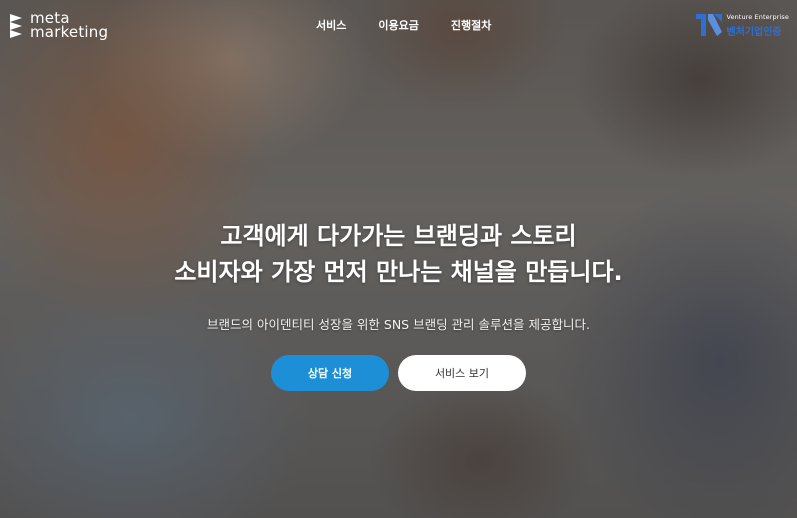 The height and width of the screenshot is (518, 797). What do you see at coordinates (69, 32) in the screenshot?
I see `logo-text-line2: marketing` at bounding box center [69, 32].